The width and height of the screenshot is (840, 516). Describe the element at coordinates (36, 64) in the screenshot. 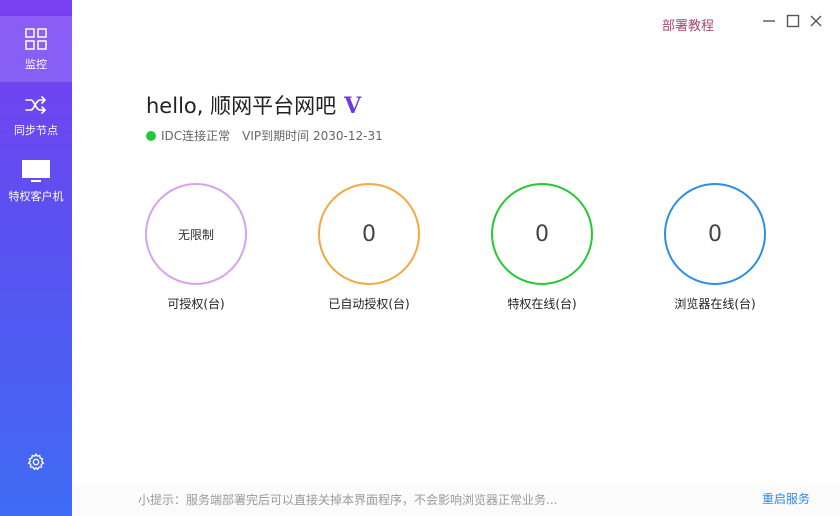

I see `sidebar-item-label: 监控` at that location.